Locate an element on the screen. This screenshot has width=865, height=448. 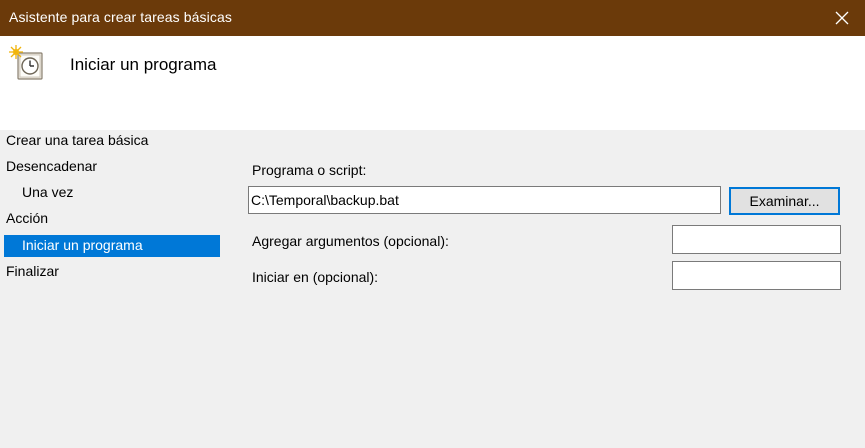
page-title: Iniciar un programa is located at coordinates (143, 64).